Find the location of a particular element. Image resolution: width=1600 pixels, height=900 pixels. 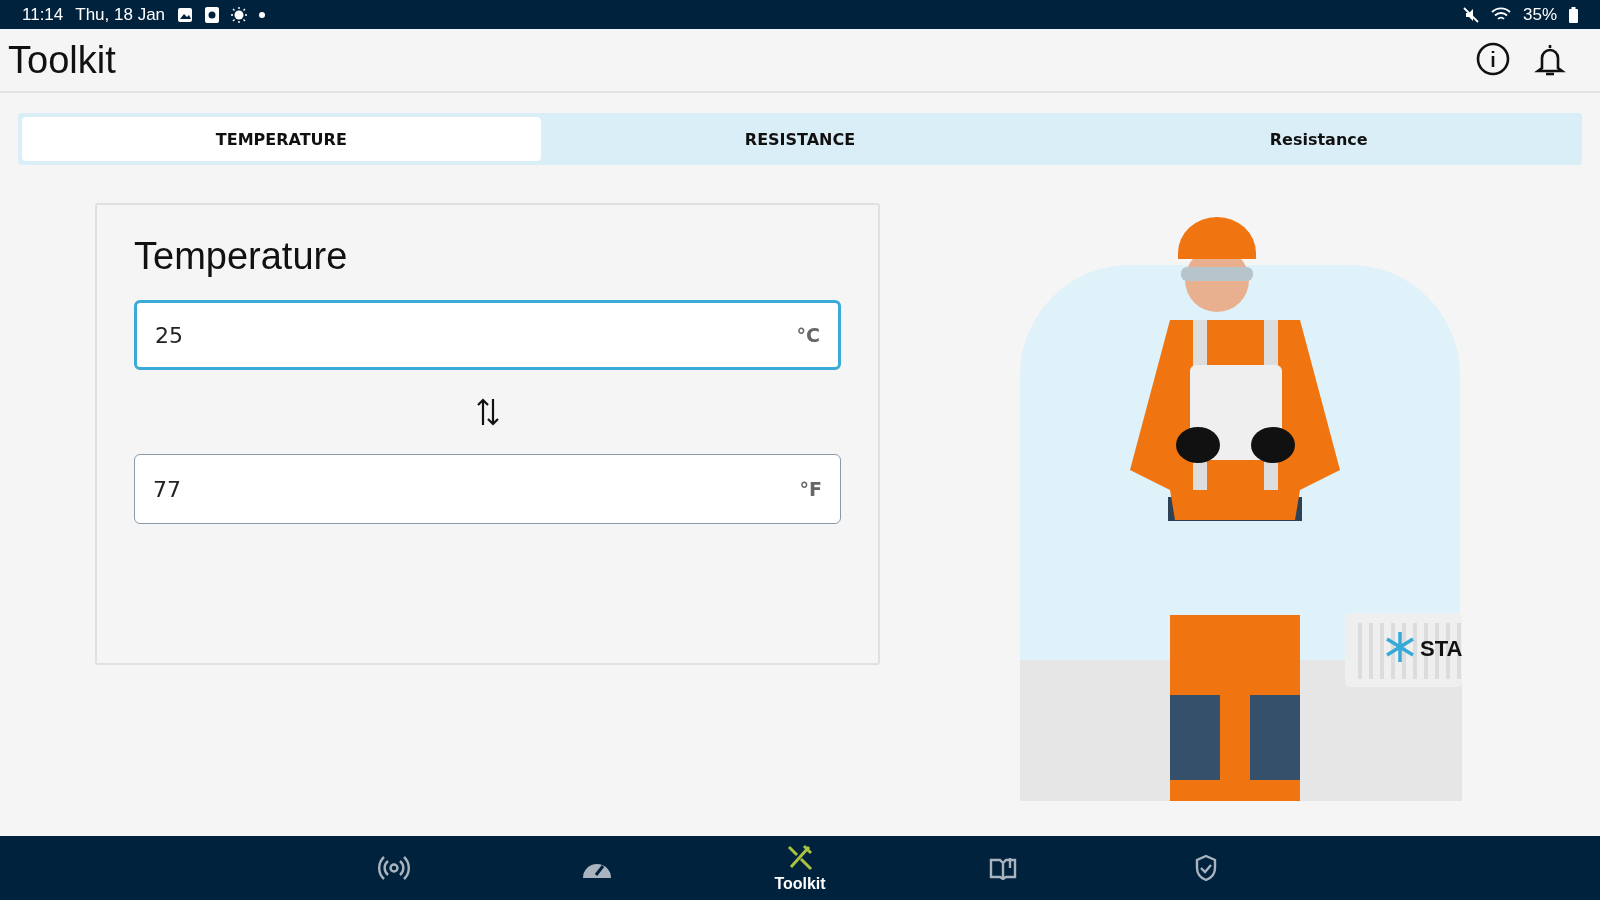

sun-icon is located at coordinates (239, 14).